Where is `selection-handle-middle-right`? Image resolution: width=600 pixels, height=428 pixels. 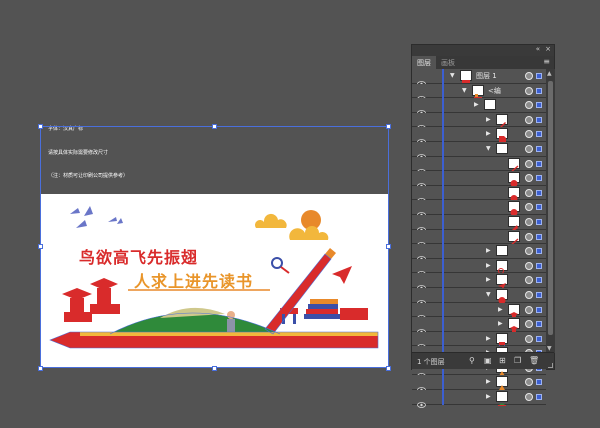
selection-handle-middle-right is located at coordinates (388, 246).